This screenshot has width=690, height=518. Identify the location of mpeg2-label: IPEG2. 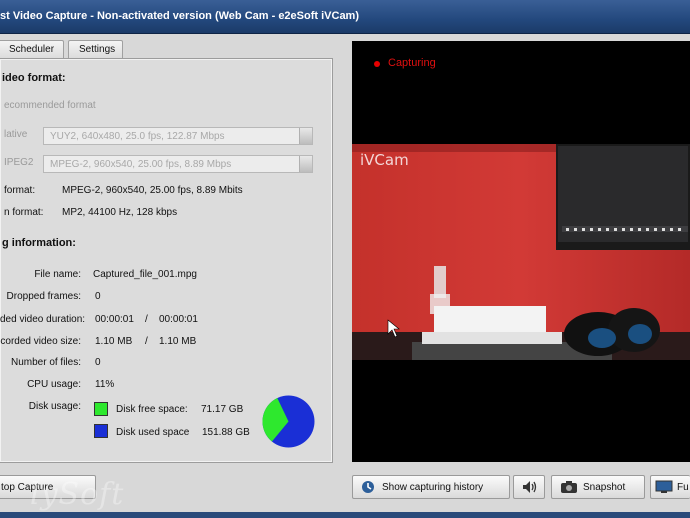
(19, 162).